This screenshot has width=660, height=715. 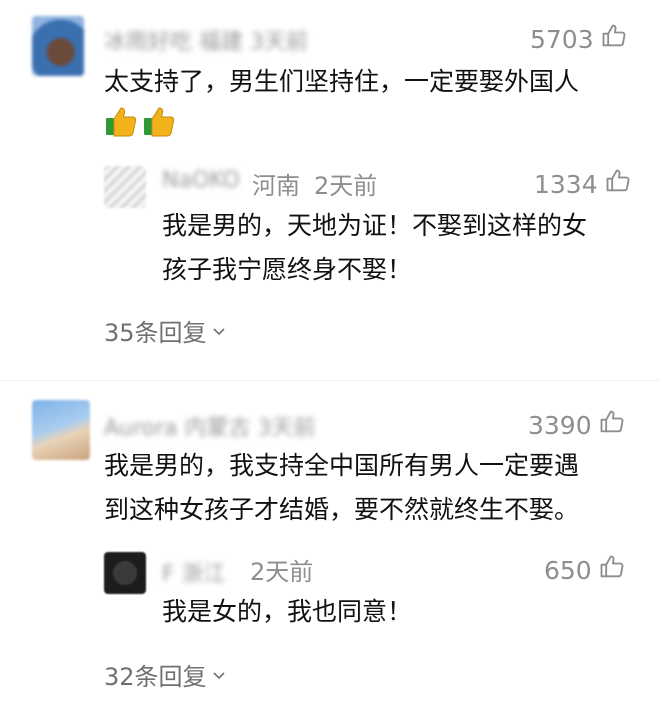 I want to click on reply-username: F 浙江, so click(x=194, y=572).